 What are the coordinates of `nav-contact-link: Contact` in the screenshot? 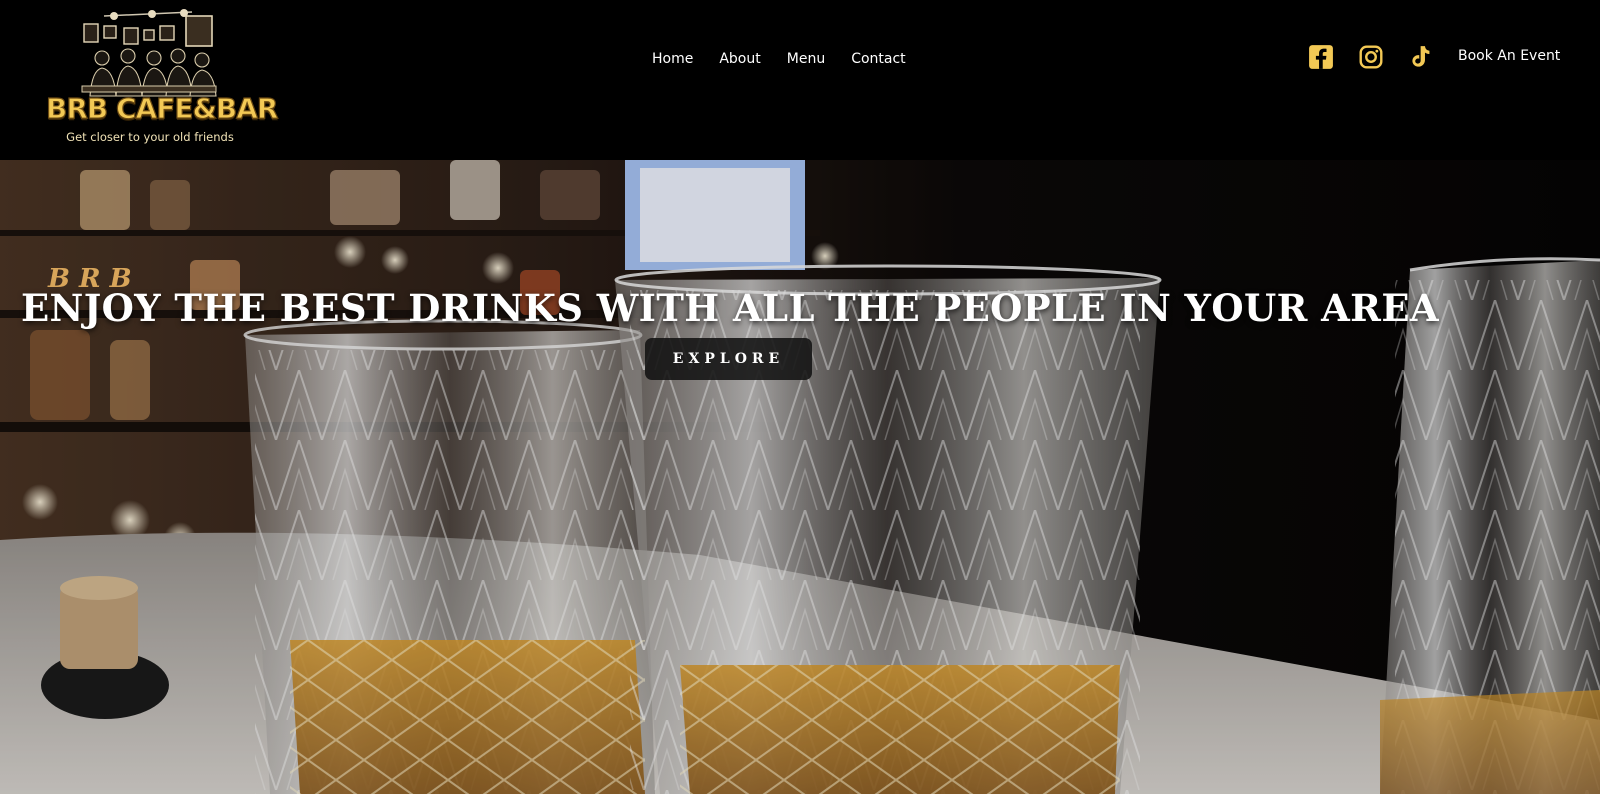 It's located at (878, 59).